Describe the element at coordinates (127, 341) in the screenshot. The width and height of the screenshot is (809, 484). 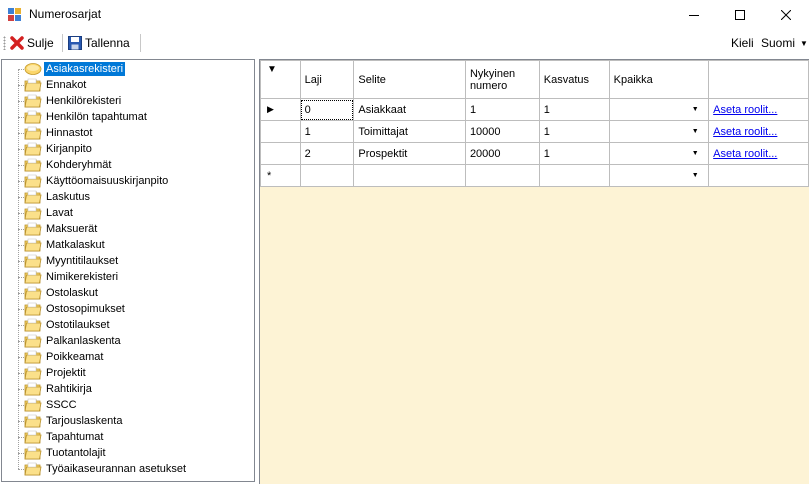
I see `tree-item: Palkanlaskenta` at that location.